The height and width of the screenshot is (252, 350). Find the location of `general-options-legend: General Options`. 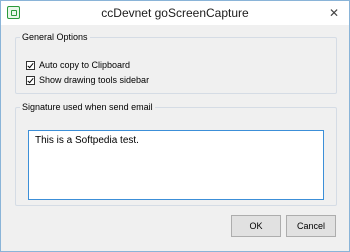

general-options-legend: General Options is located at coordinates (55, 37).